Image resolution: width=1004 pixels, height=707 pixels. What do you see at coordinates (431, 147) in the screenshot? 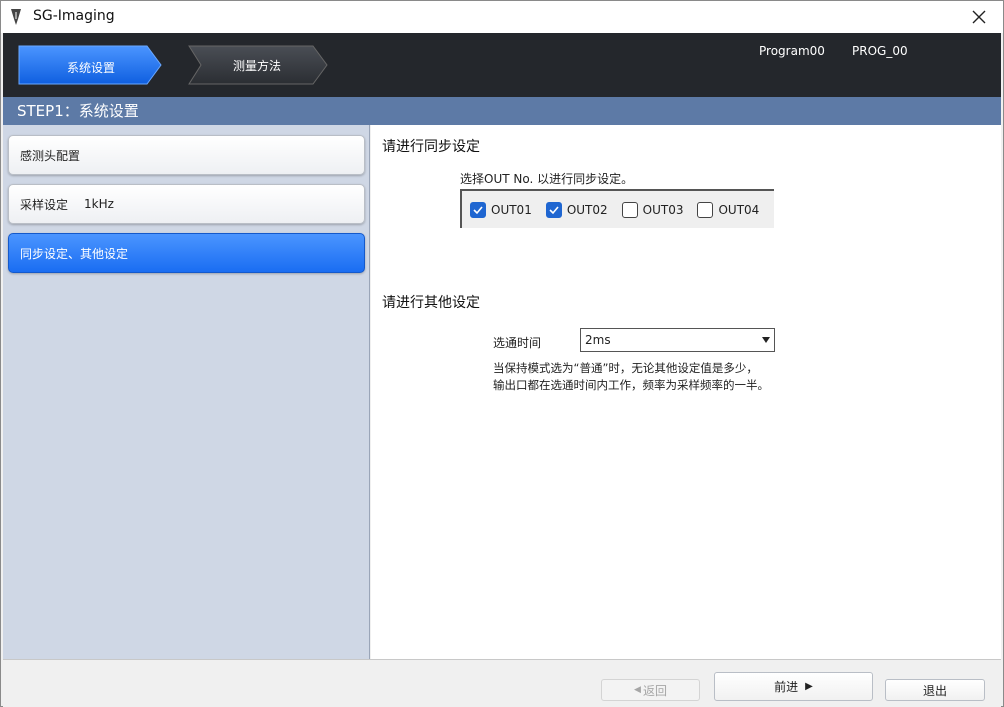
I see `sync-section-title: 请进行同步设定` at bounding box center [431, 147].